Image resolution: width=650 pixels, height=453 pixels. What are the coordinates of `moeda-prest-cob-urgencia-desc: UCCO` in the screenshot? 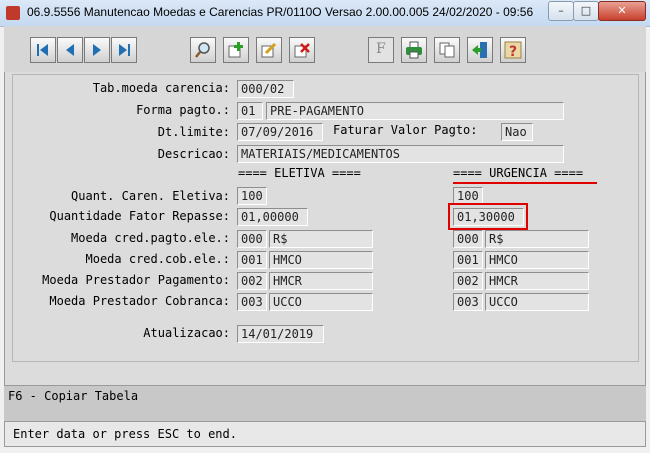 It's located at (537, 302).